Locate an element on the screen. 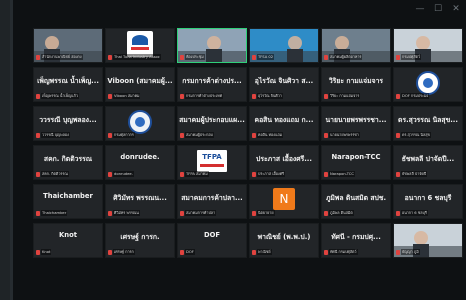 The image size is (466, 300). participant-label: กรมปศุสัตว์ is located at coordinates (411, 57).